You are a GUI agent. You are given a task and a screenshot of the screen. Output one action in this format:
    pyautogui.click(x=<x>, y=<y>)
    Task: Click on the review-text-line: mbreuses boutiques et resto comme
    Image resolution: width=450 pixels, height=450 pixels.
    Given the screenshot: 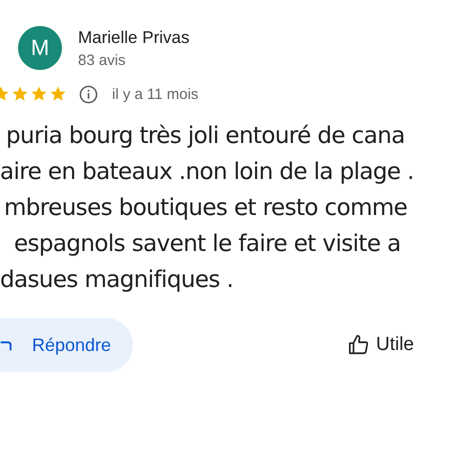 What is the action you would take?
    pyautogui.click(x=206, y=208)
    